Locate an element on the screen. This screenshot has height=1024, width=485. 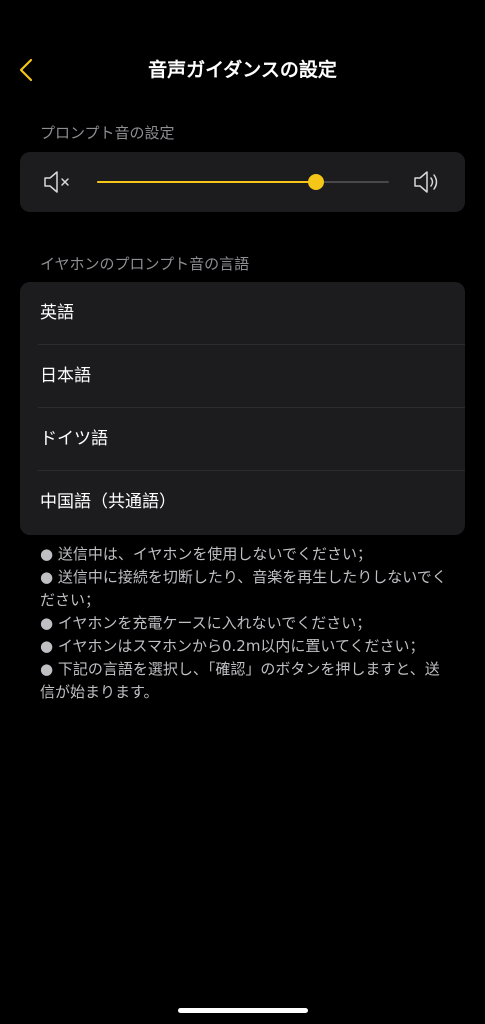
slider-thumb is located at coordinates (316, 182).